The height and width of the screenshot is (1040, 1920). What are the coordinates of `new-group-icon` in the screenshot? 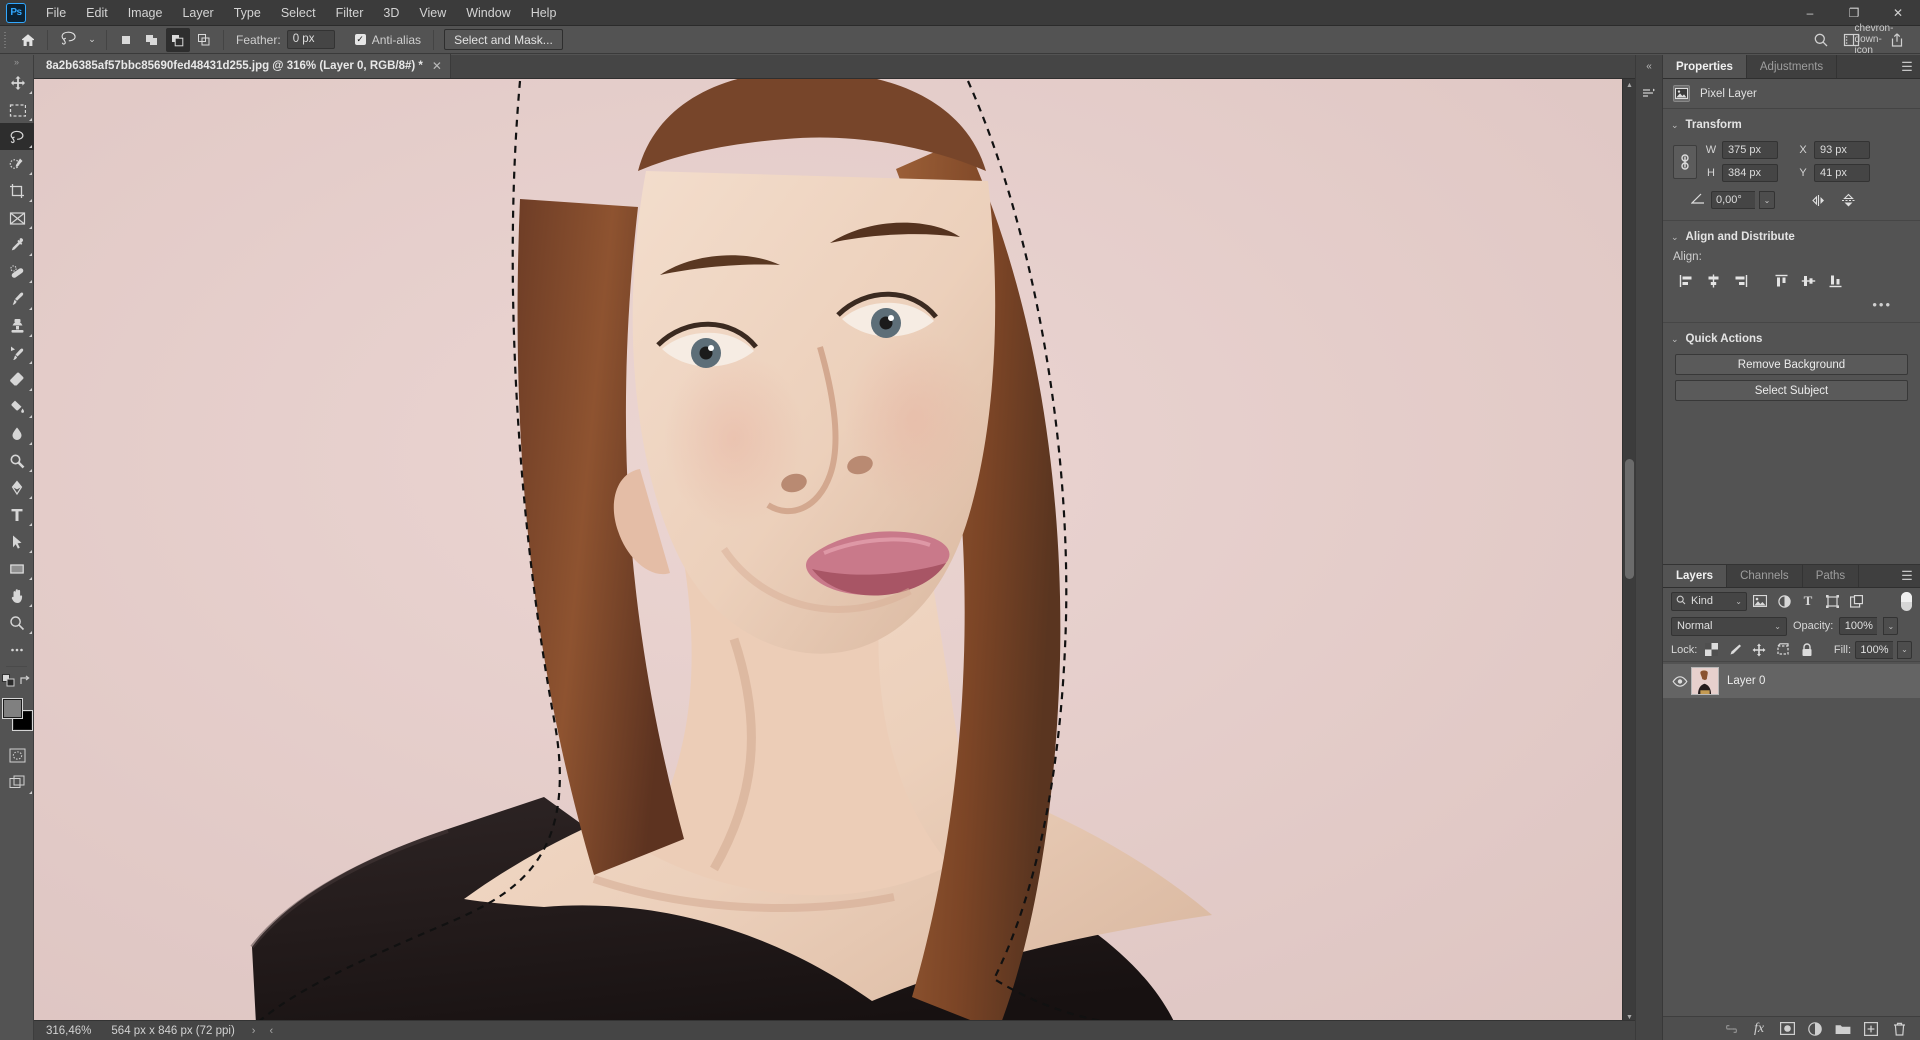 It's located at (1843, 1029).